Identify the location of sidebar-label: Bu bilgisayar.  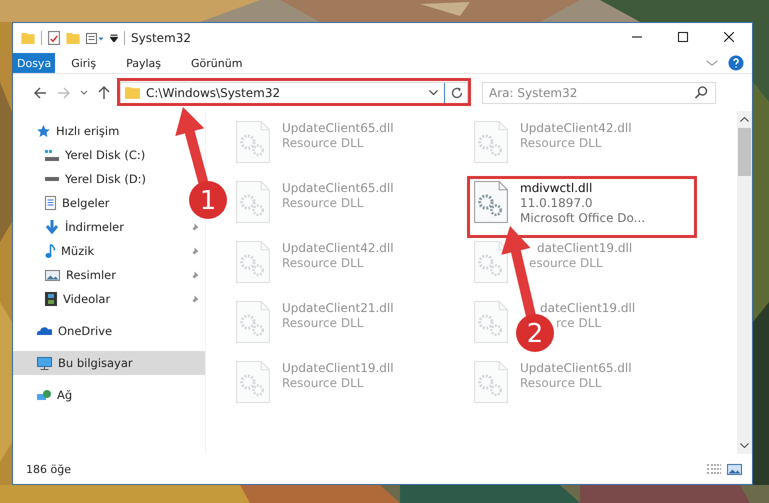
(96, 363).